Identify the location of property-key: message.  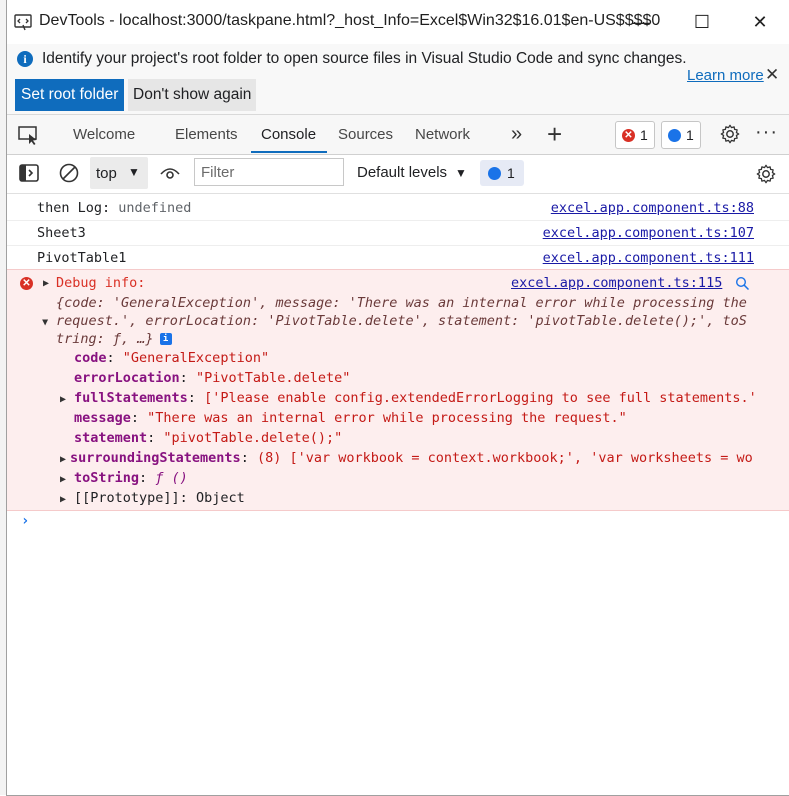
(102, 418).